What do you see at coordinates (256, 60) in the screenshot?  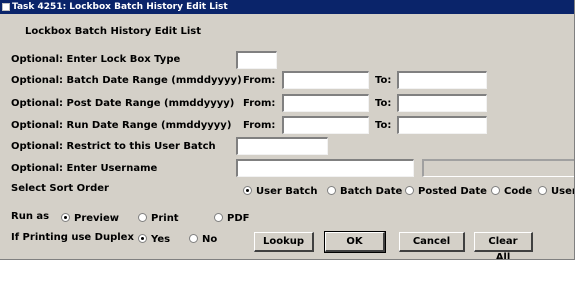 I see `lockbox-type-input` at bounding box center [256, 60].